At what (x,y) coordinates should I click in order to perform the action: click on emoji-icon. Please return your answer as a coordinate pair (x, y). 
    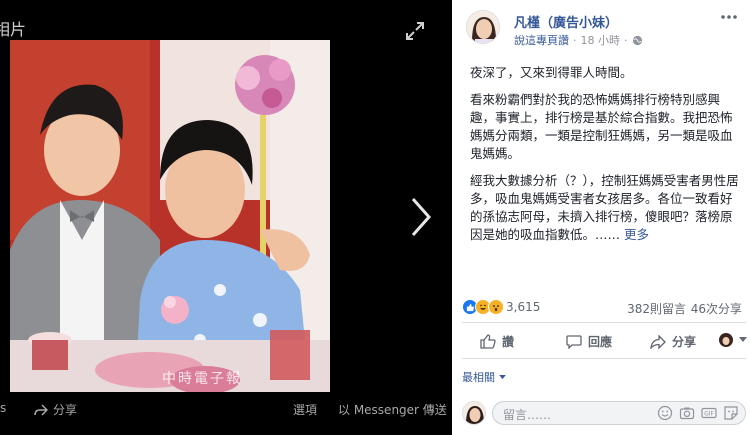
    Looking at the image, I should click on (665, 413).